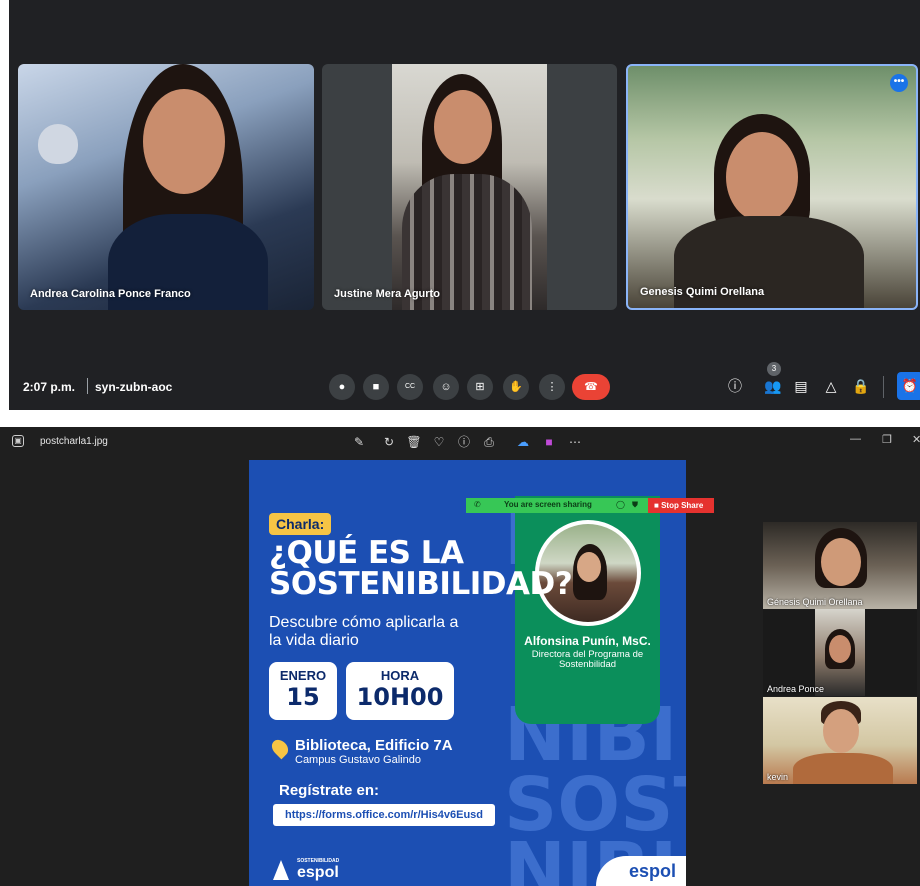  I want to click on poster-headline: ¿QUÉ ES LA SOSTENIBILIDAD?, so click(421, 568).